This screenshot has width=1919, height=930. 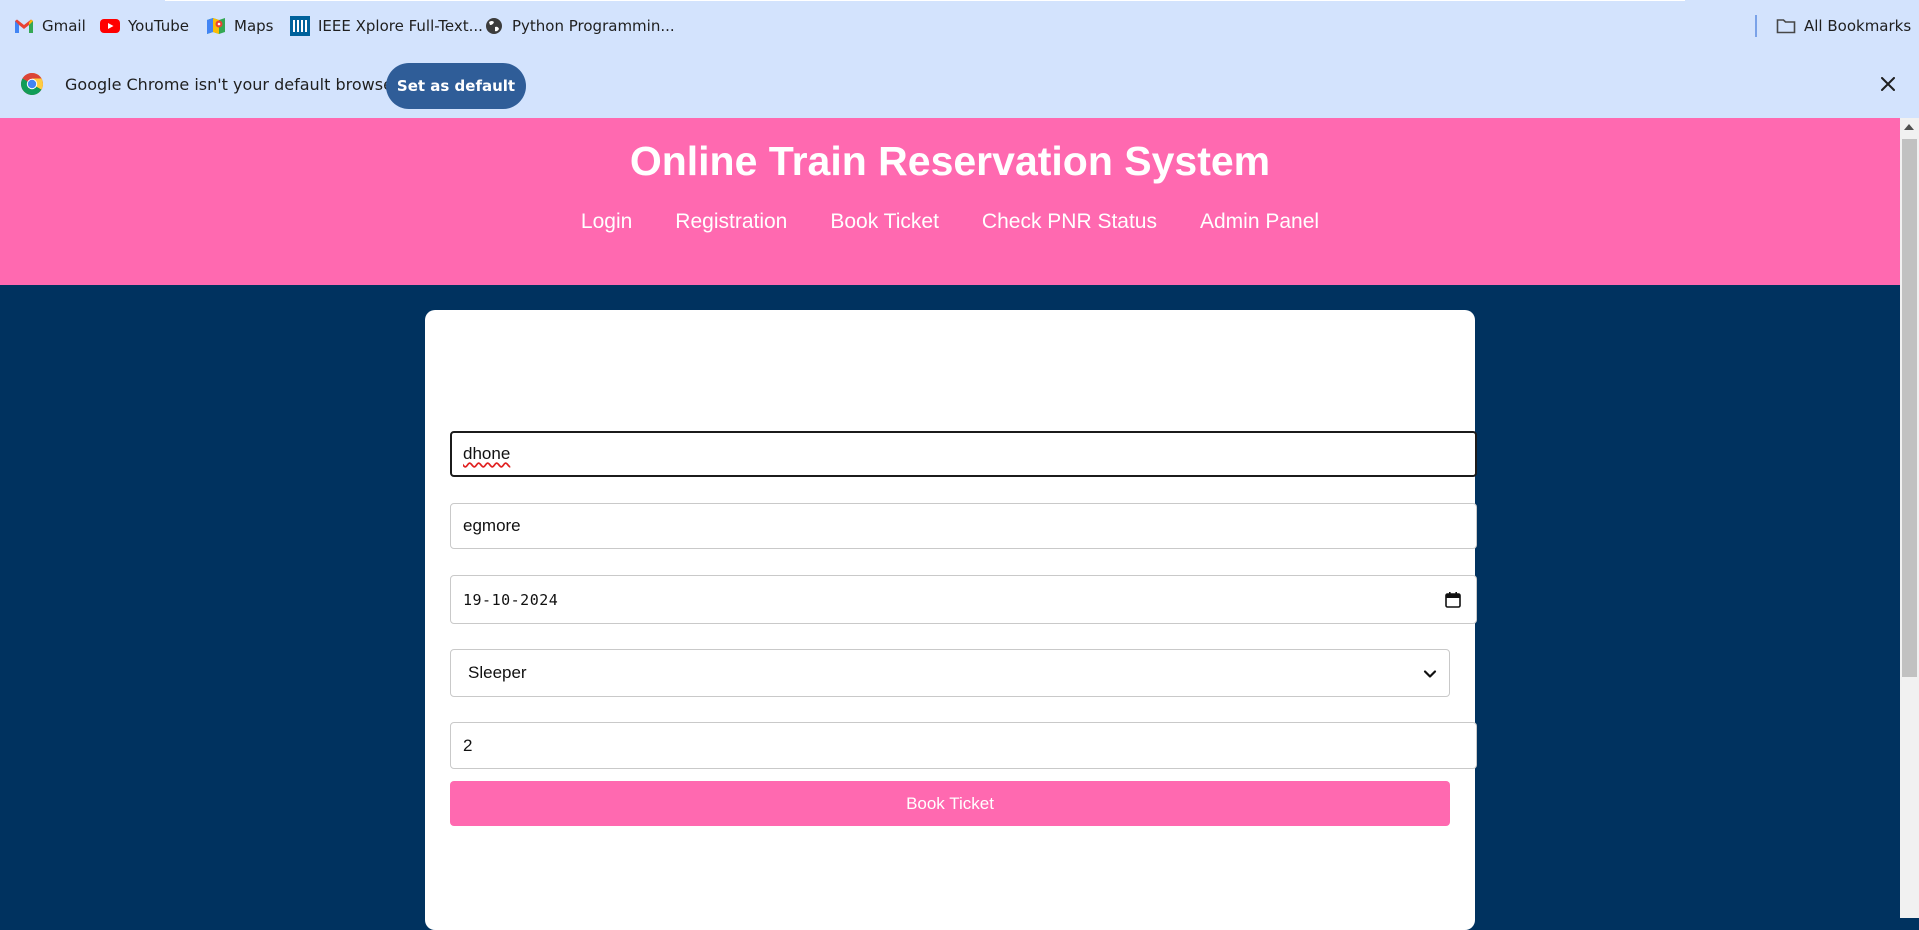 I want to click on chrome-logo-icon, so click(x=32, y=84).